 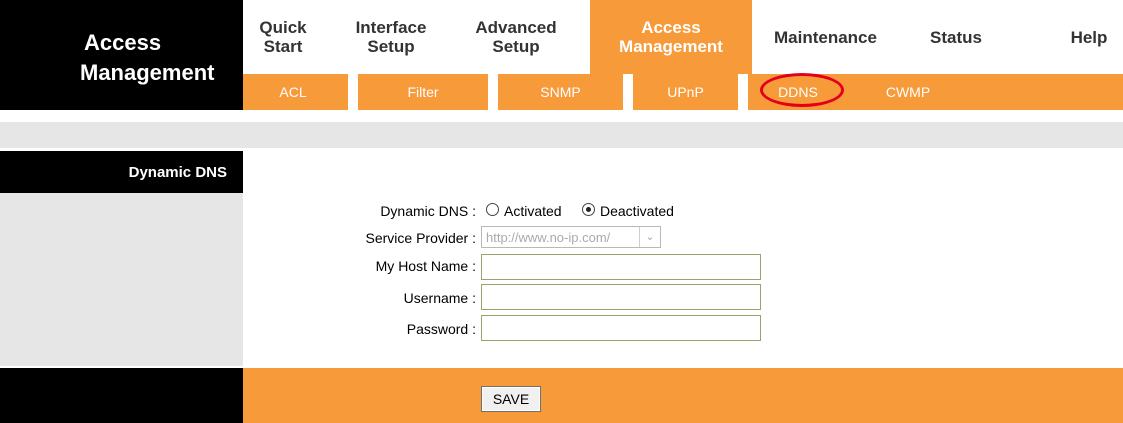 I want to click on nav-status: Status, so click(x=956, y=37).